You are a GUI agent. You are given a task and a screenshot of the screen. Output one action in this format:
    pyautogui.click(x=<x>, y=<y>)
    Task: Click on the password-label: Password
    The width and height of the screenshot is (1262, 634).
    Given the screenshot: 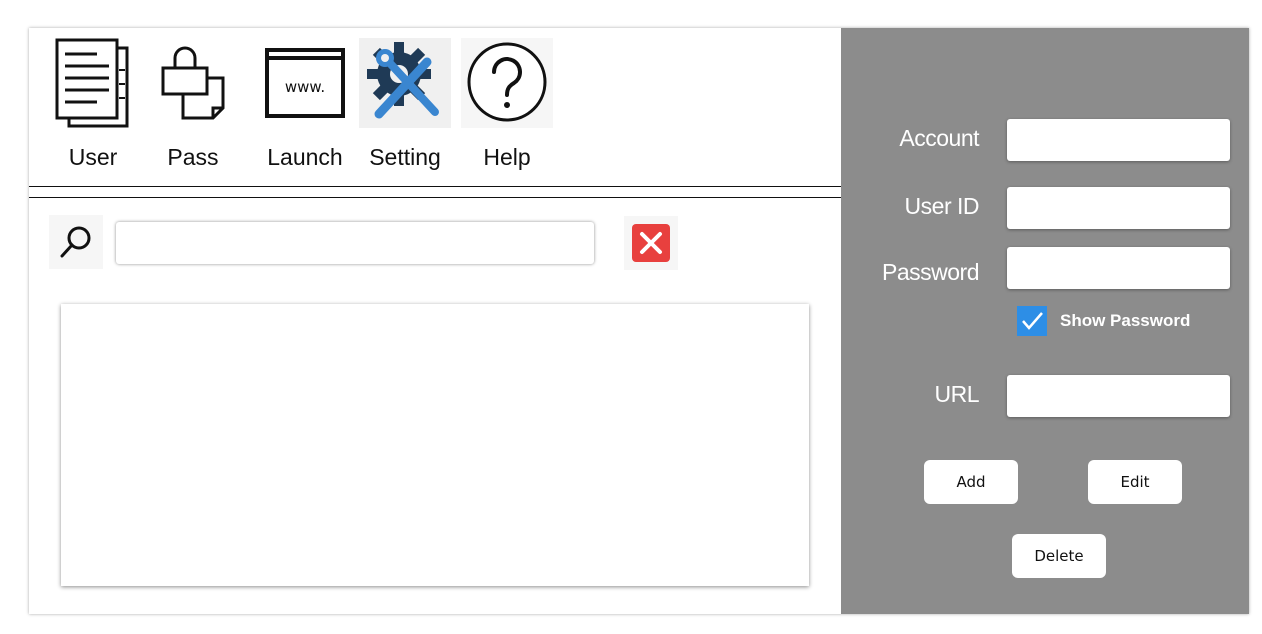 What is the action you would take?
    pyautogui.click(x=930, y=272)
    